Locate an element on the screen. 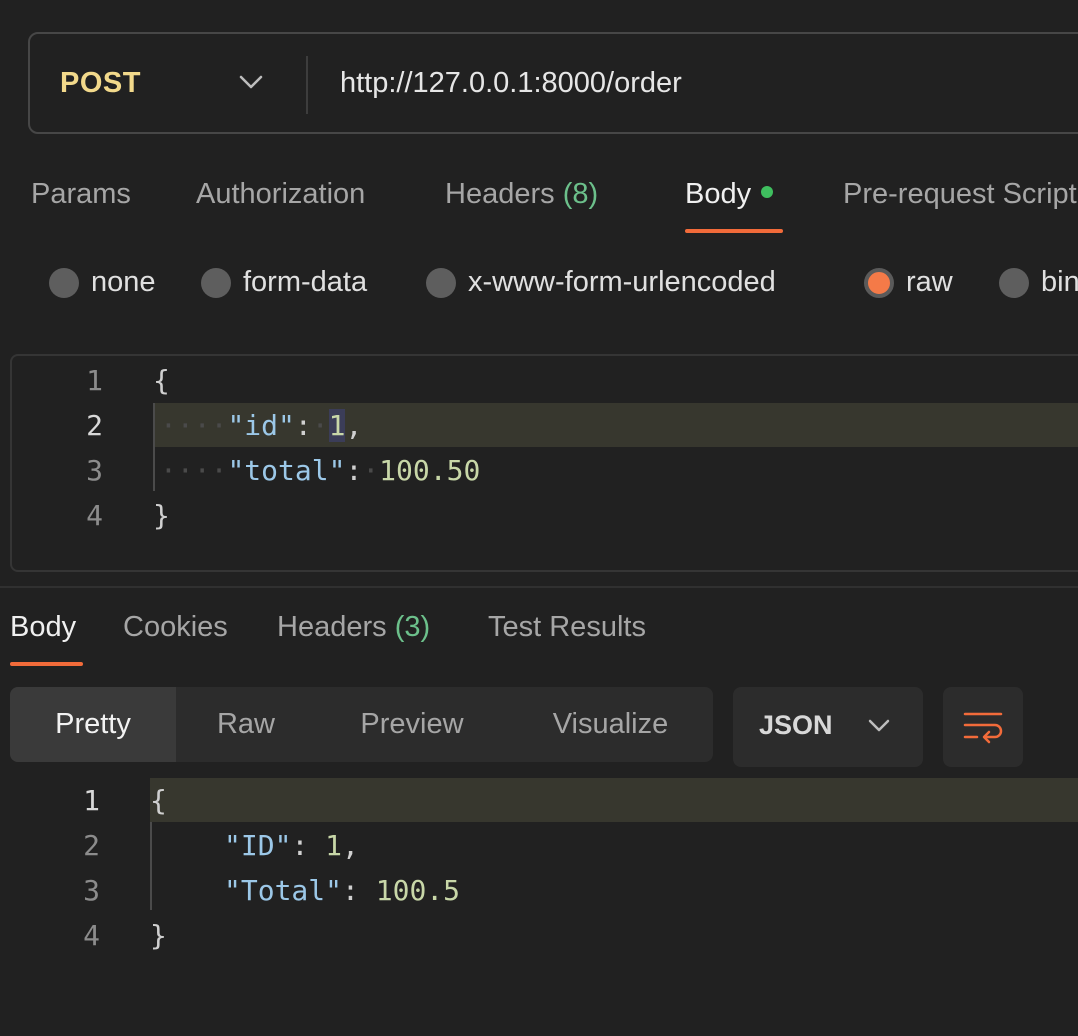 This screenshot has width=1078, height=1036. wrap-lines-icon is located at coordinates (983, 728).